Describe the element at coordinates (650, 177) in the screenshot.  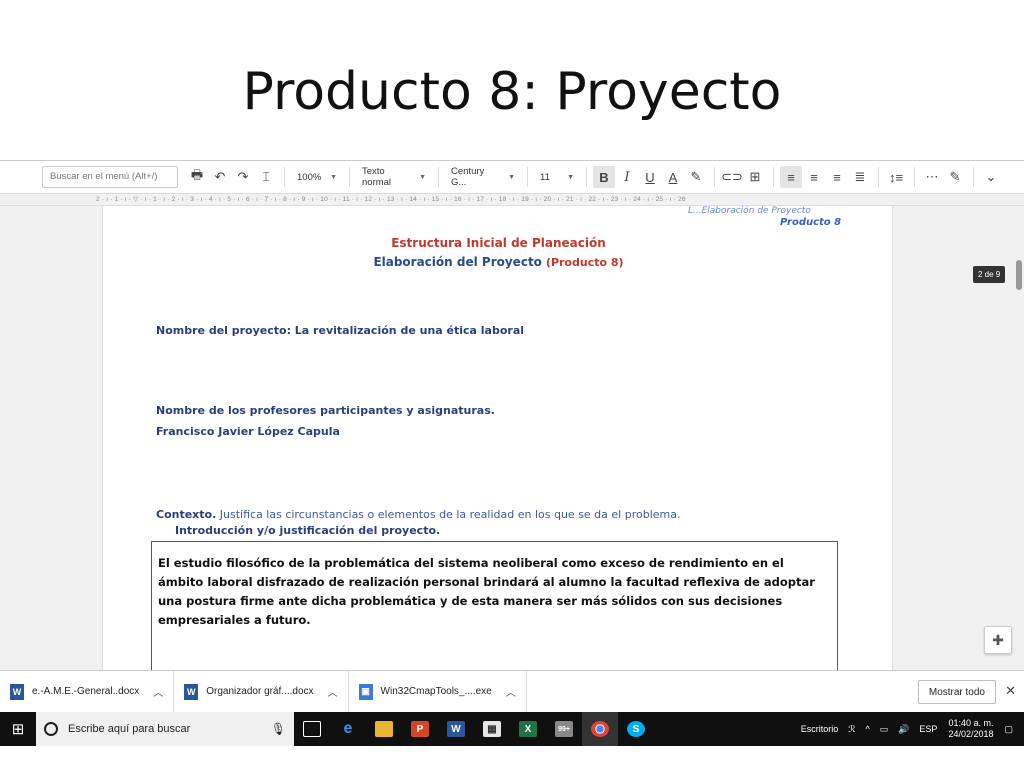
I see `underline-icon: U` at that location.